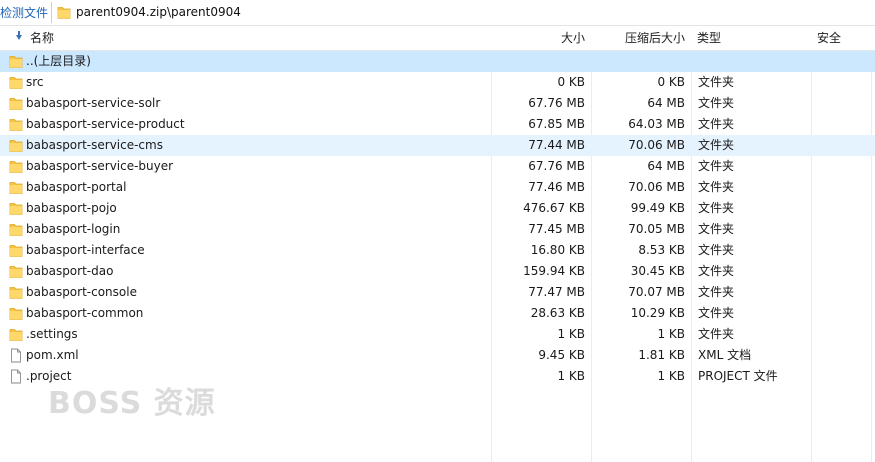  What do you see at coordinates (657, 208) in the screenshot?
I see `compressed-size: 99.49 KB` at bounding box center [657, 208].